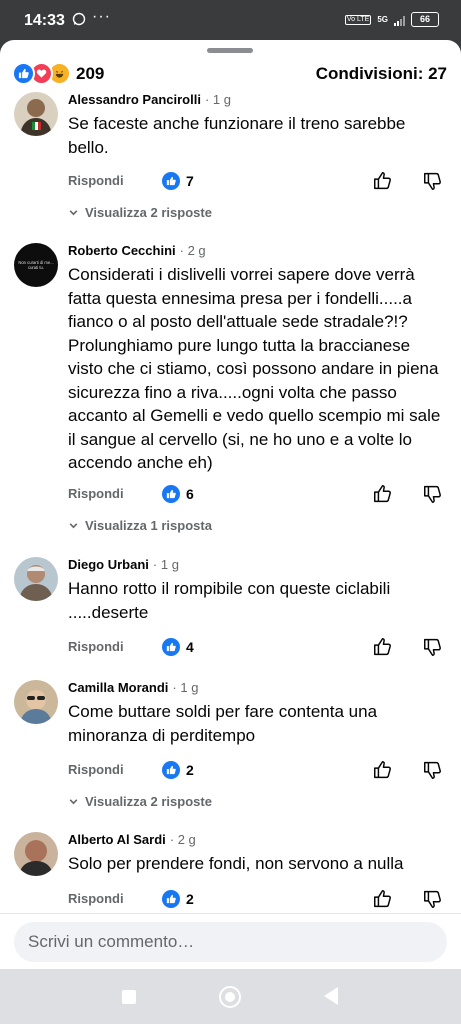  I want to click on comment-like-count: 6, so click(178, 494).